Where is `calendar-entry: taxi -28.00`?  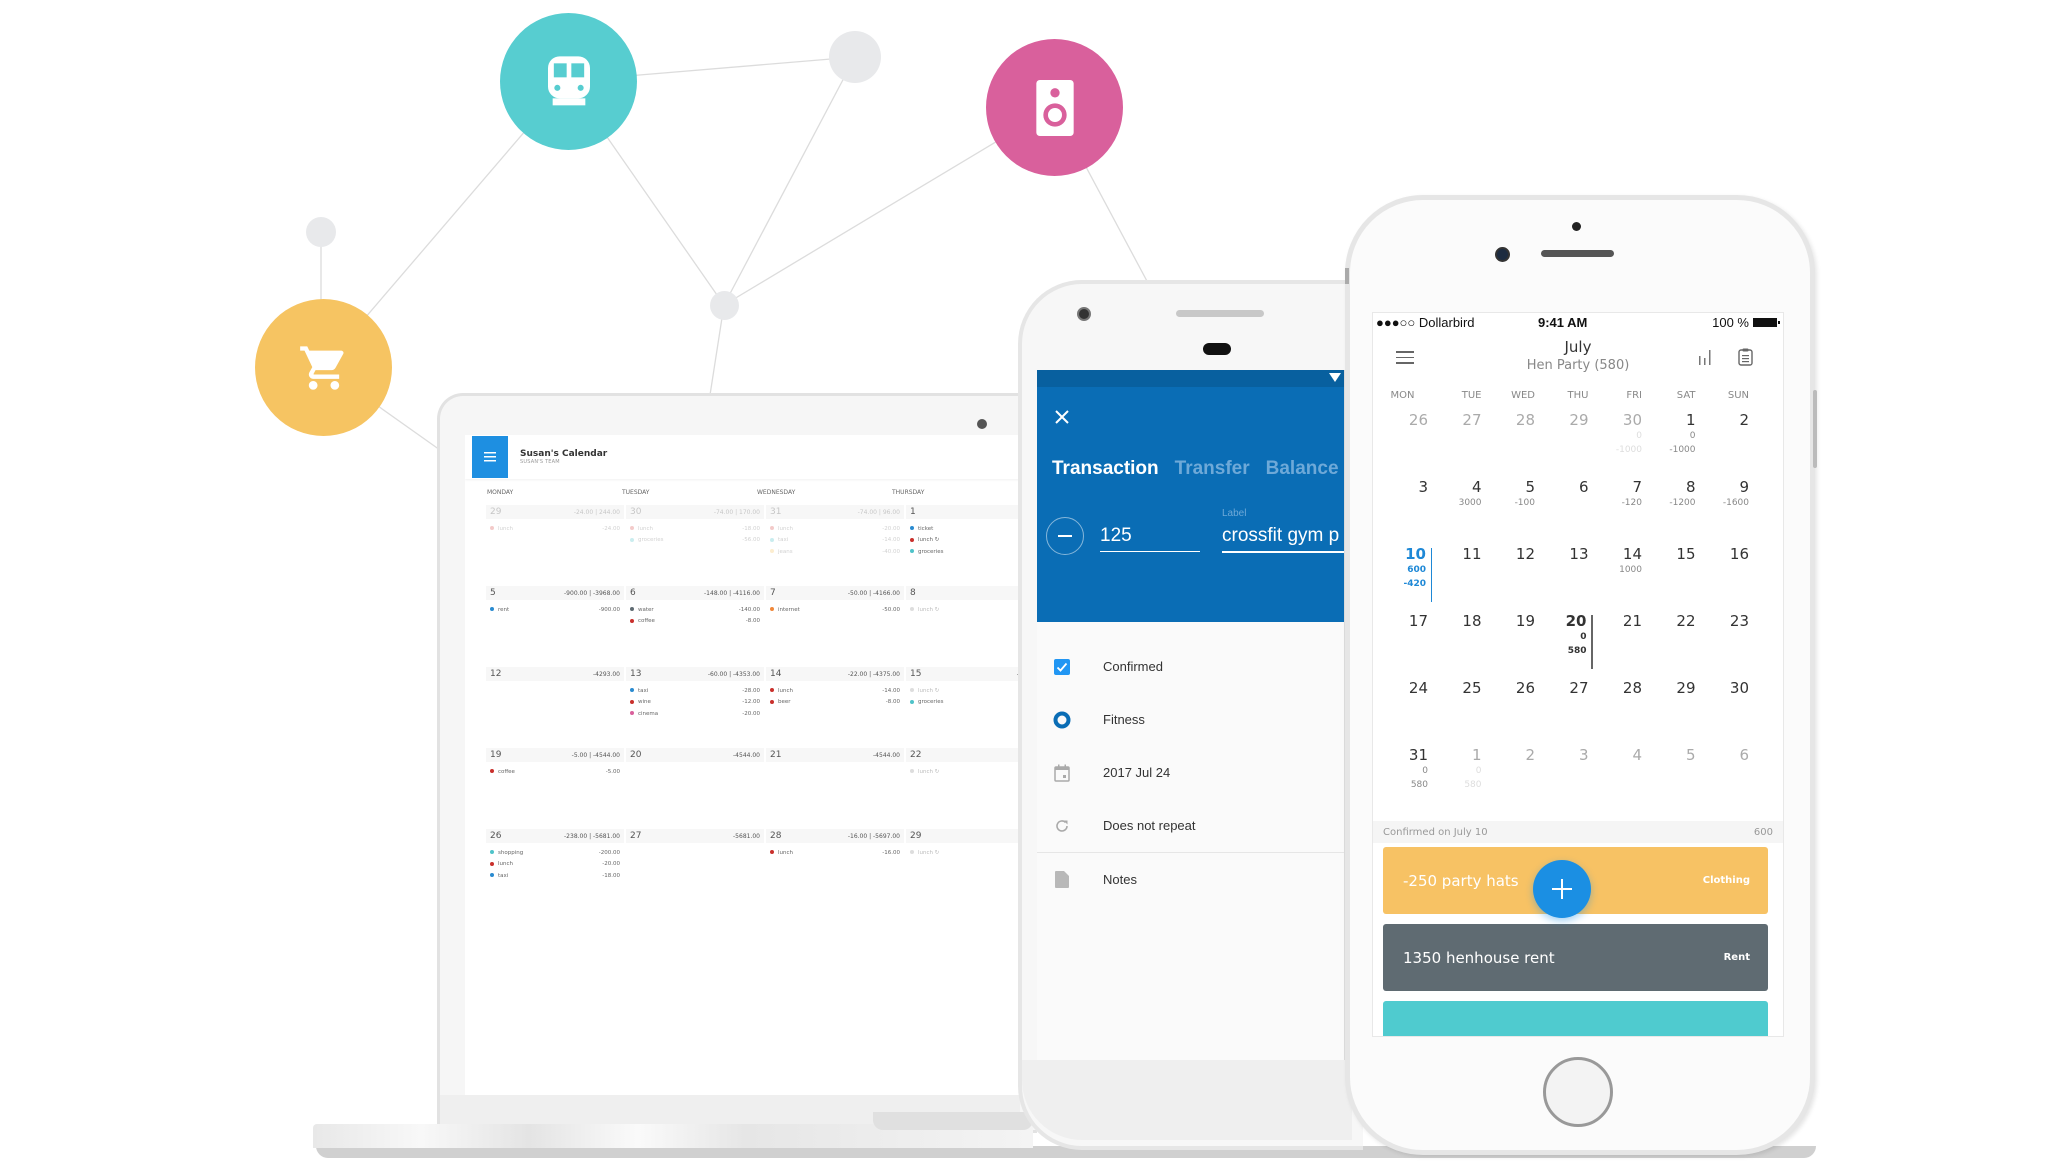
calendar-entry: taxi -28.00 is located at coordinates (695, 691).